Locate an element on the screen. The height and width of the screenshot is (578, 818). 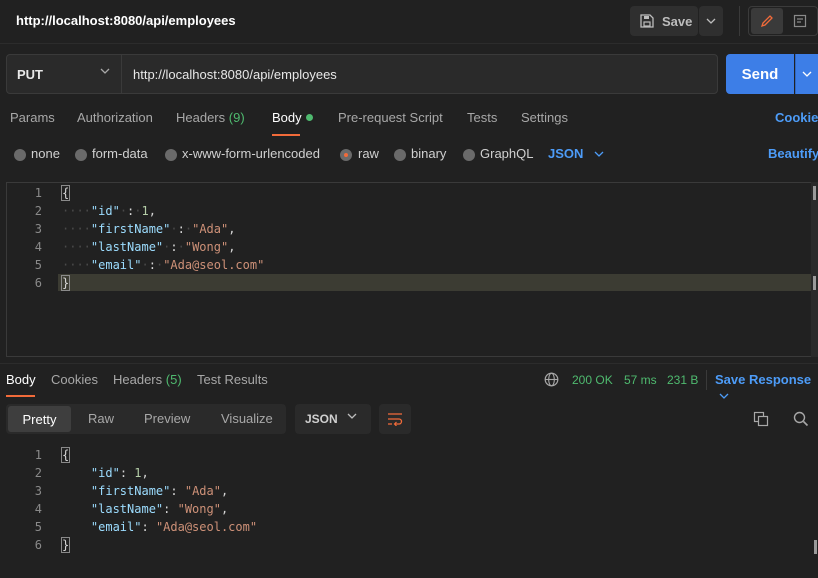
comments-button is located at coordinates (800, 21).